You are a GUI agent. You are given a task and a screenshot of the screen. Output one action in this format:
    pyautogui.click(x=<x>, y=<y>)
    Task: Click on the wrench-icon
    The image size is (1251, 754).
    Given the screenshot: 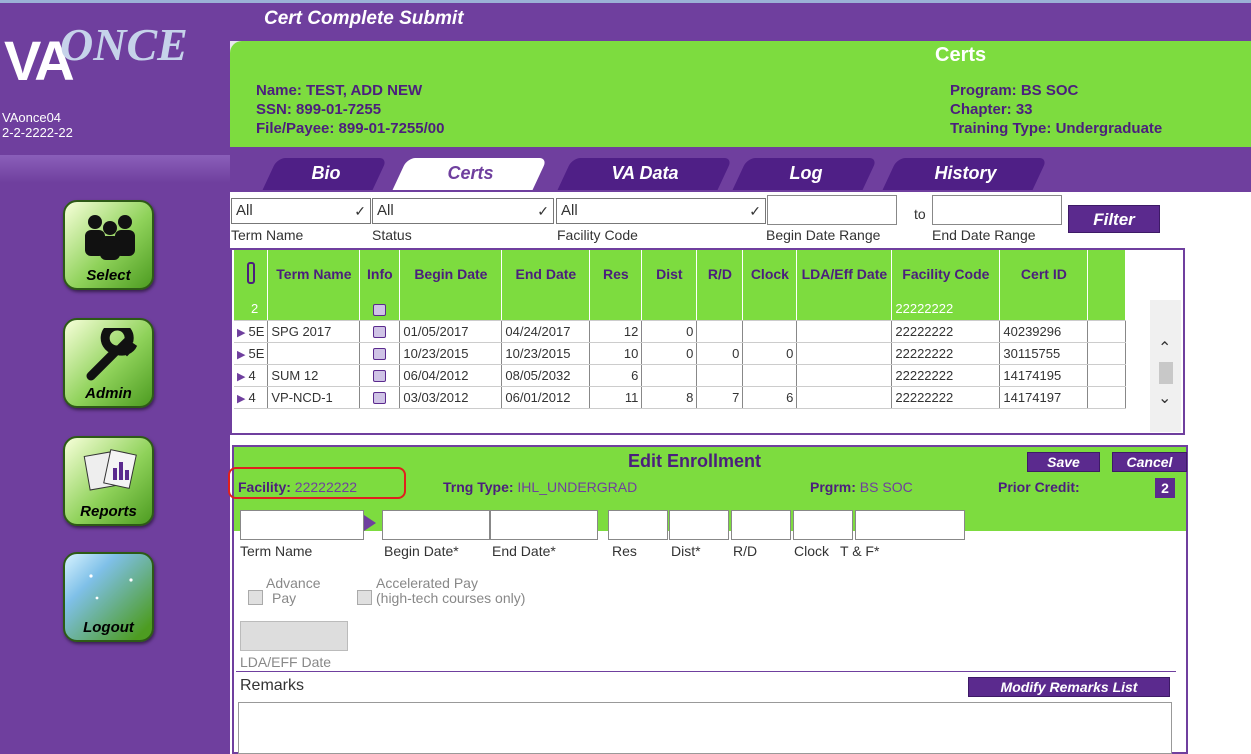 What is the action you would take?
    pyautogui.click(x=112, y=354)
    